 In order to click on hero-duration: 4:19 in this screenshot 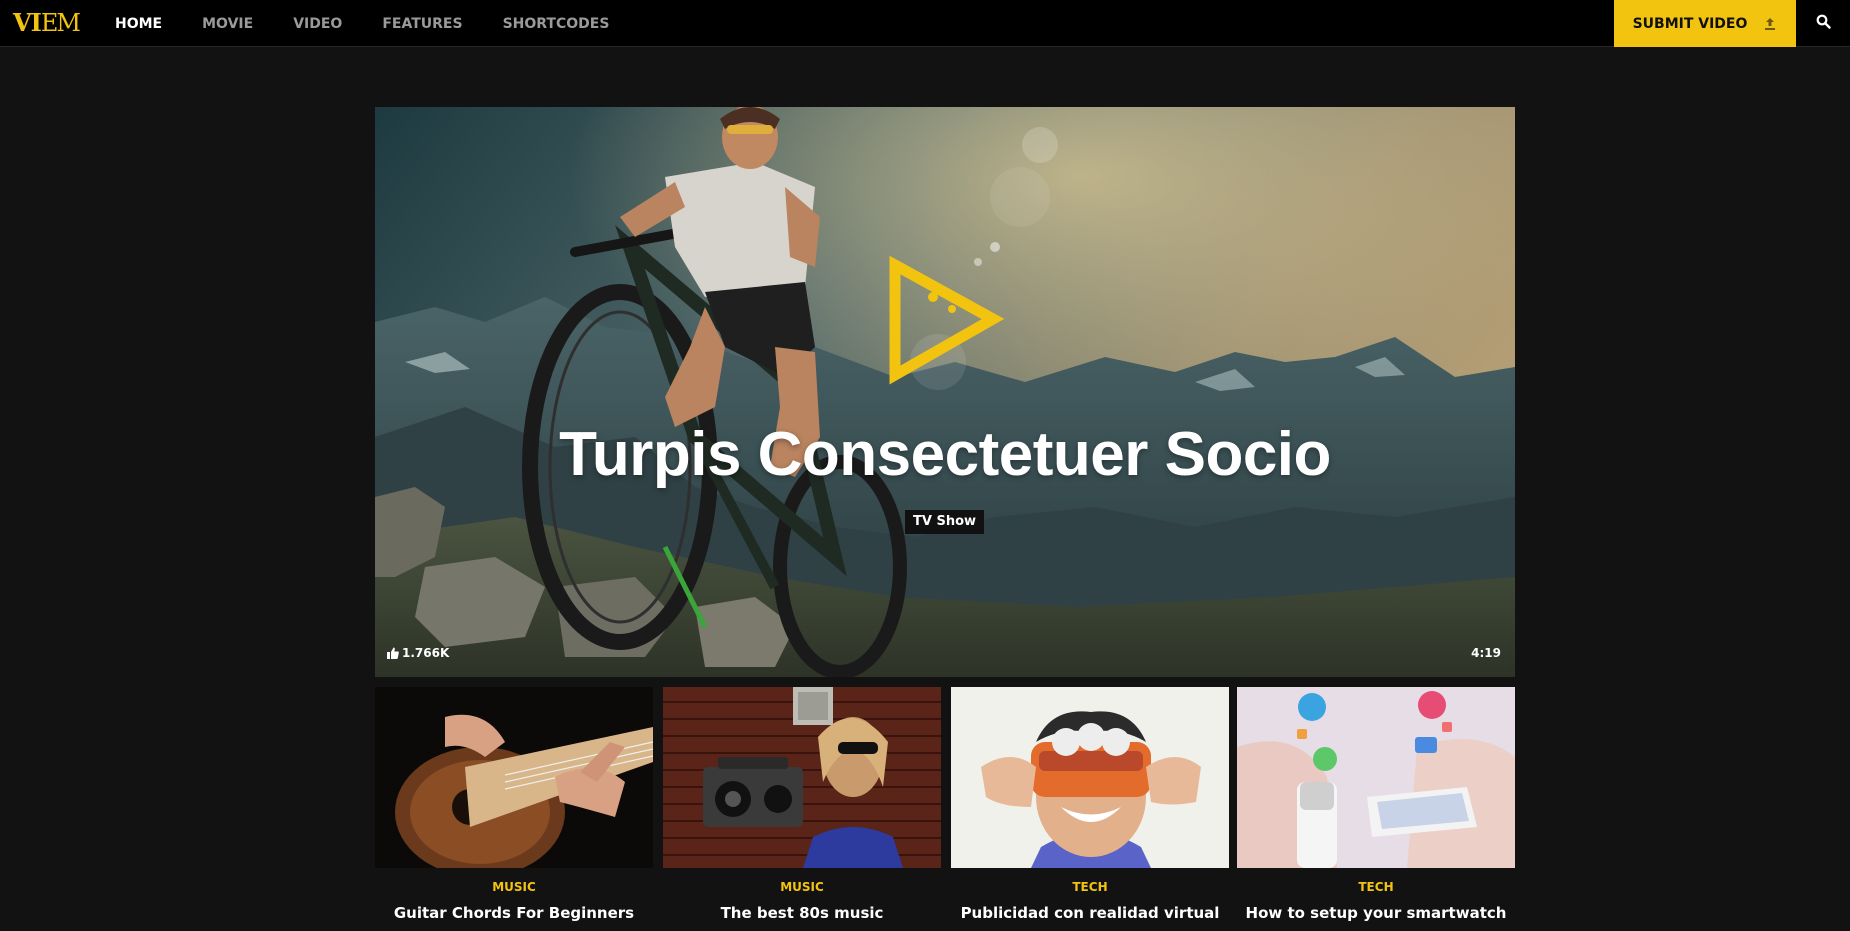, I will do `click(1486, 653)`.